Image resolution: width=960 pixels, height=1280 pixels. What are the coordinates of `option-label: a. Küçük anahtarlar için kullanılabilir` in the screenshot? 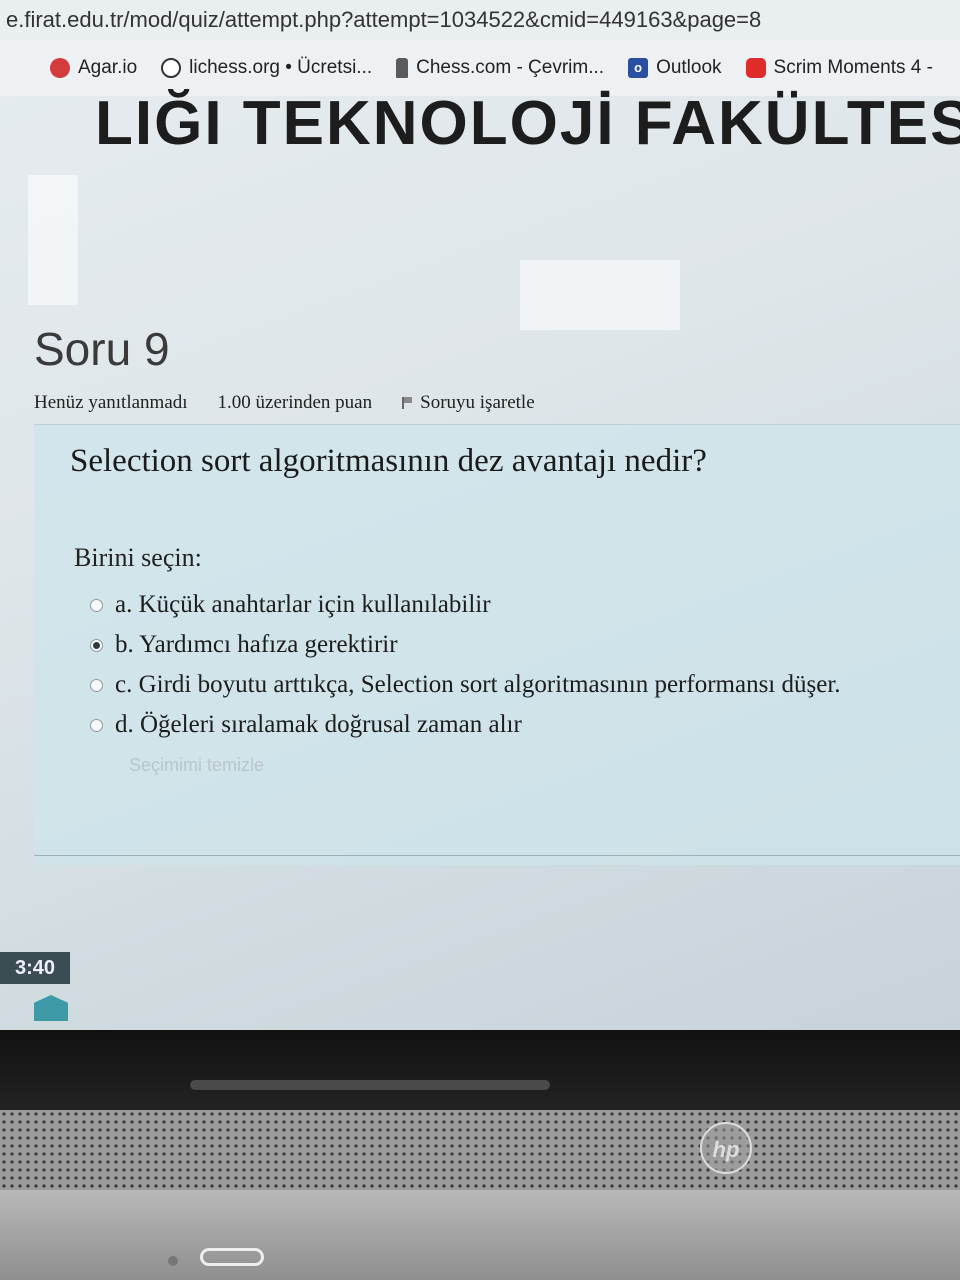 It's located at (303, 604).